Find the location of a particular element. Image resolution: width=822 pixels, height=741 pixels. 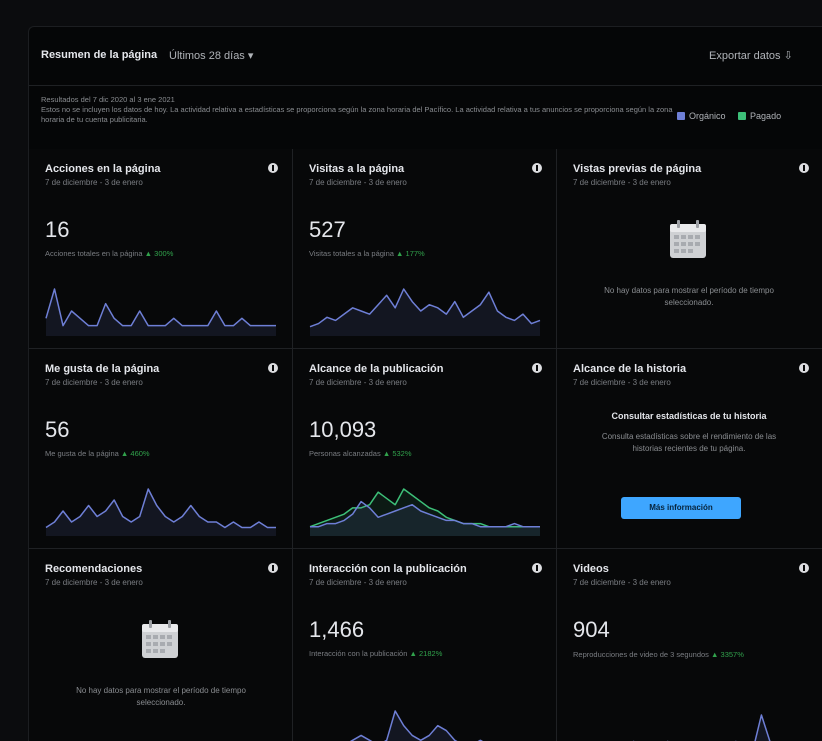

card-delta: ▲ 532% is located at coordinates (397, 453).